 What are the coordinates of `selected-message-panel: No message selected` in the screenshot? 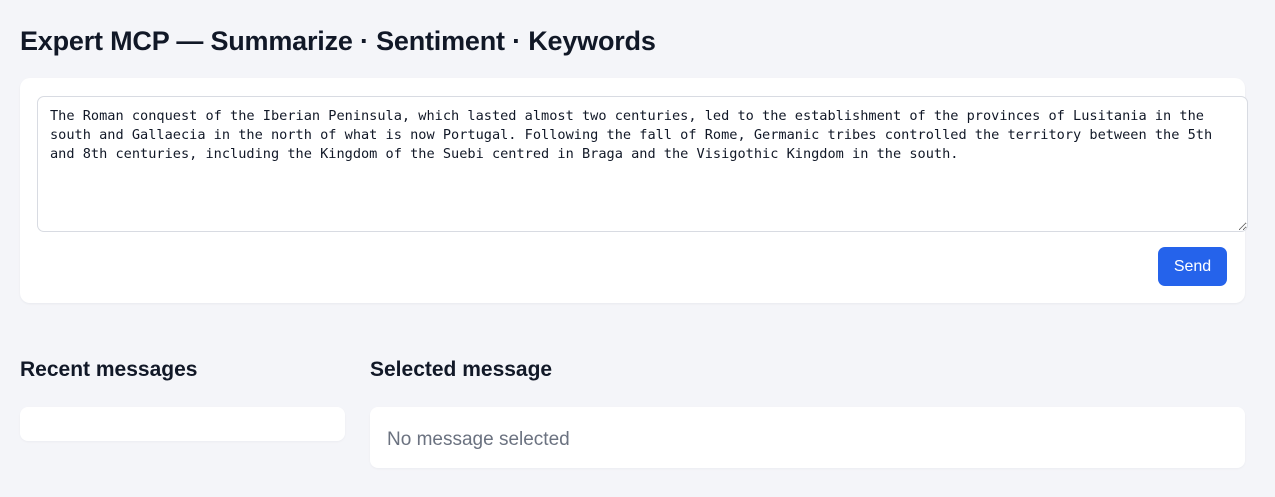 It's located at (807, 437).